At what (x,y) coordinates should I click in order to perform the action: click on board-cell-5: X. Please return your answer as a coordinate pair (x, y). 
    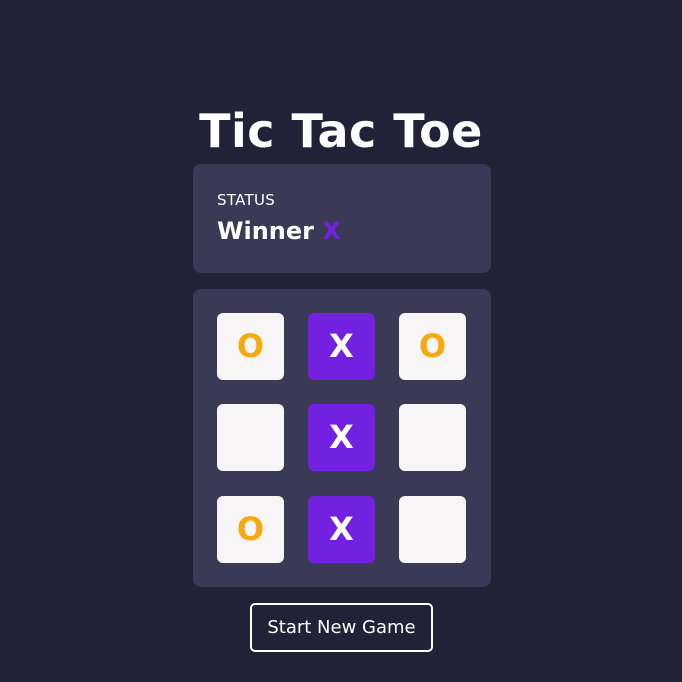
    Looking at the image, I should click on (341, 437).